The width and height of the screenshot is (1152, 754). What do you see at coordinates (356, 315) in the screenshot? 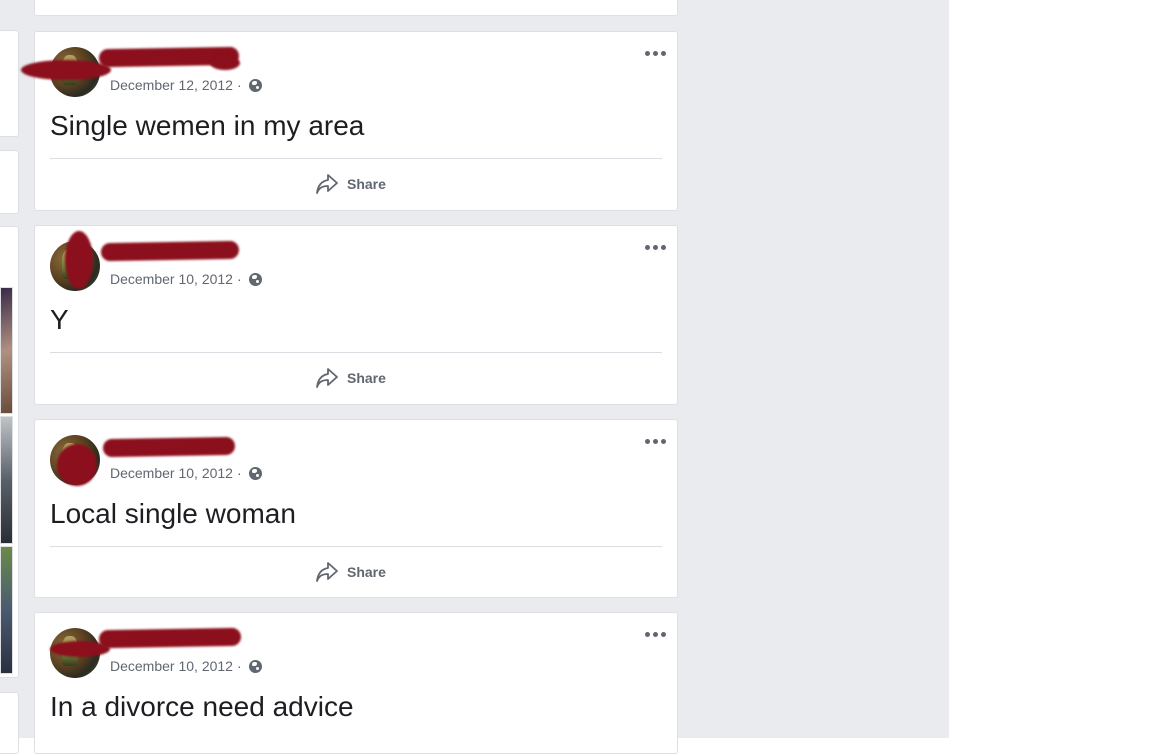
I see `post-card: December 10, 2012 · Y Share` at bounding box center [356, 315].